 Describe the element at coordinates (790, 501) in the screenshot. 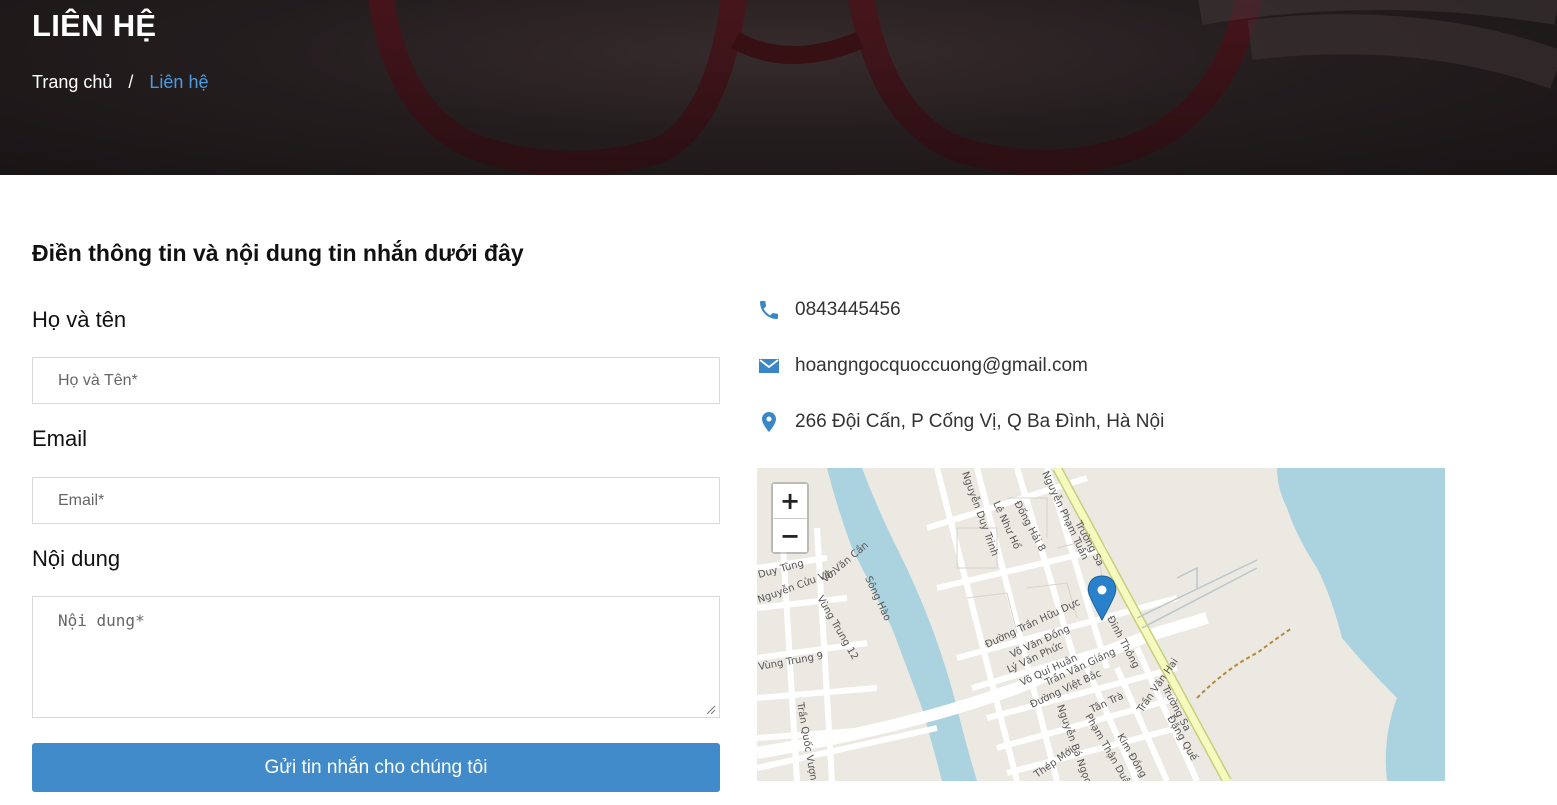

I see `zoom-in-button: +` at that location.